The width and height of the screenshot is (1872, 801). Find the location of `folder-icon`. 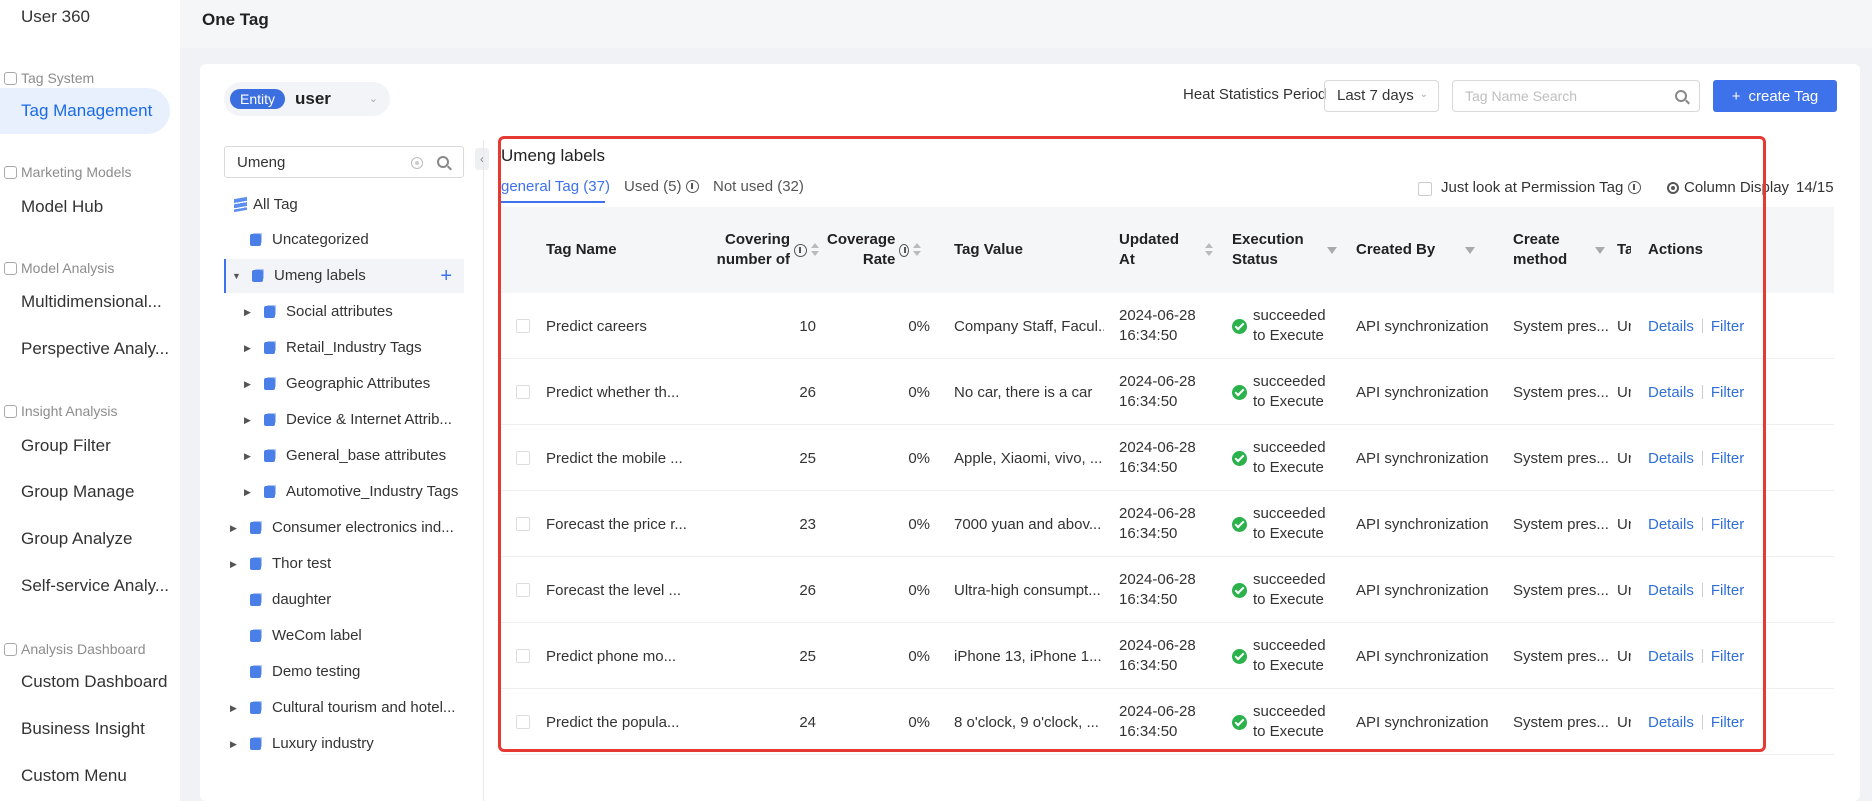

folder-icon is located at coordinates (269, 456).